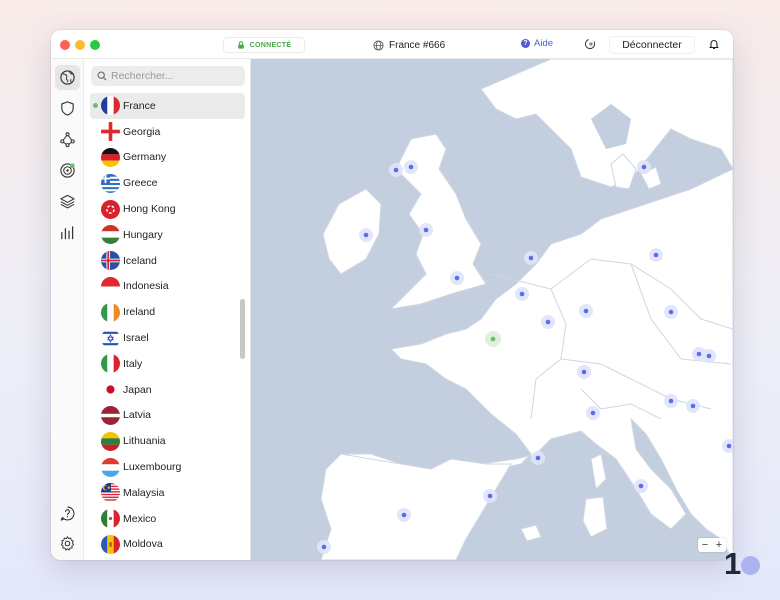  What do you see at coordinates (652, 45) in the screenshot?
I see `disconnect-button: Déconnecter` at bounding box center [652, 45].